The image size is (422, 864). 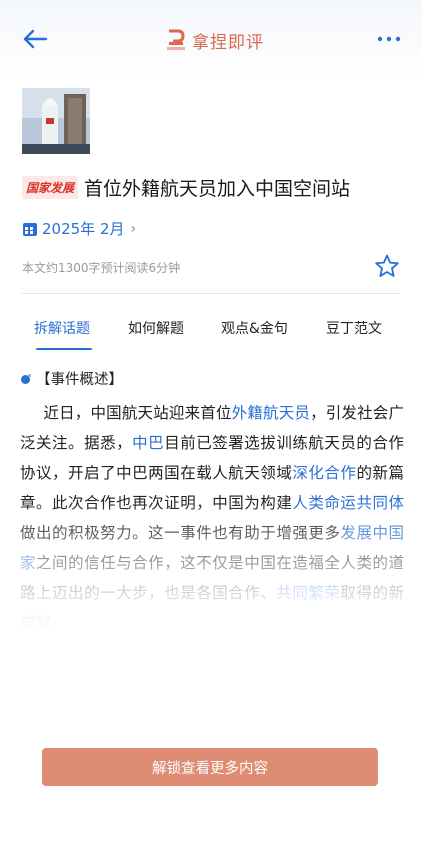 What do you see at coordinates (324, 473) in the screenshot?
I see `keyword-link: 深化合作` at bounding box center [324, 473].